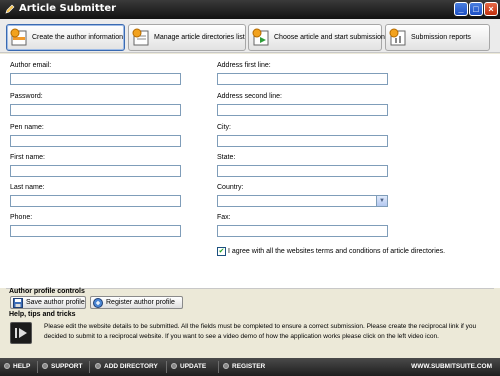 This screenshot has height=376, width=500. I want to click on checkmark-icon: ✔, so click(221, 251).